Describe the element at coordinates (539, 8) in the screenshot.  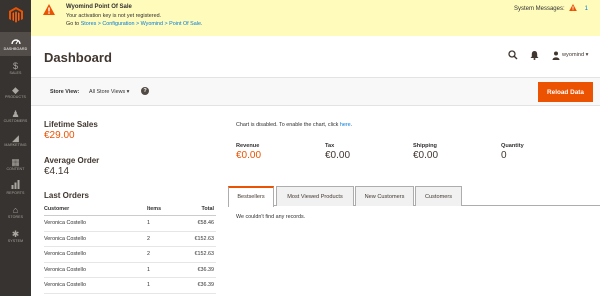
I see `system-messages-label: System Messages:` at that location.